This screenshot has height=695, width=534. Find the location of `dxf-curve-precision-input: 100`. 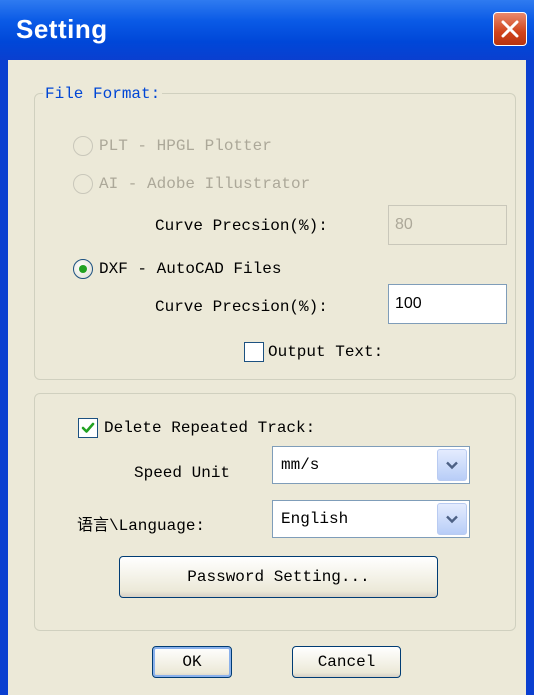

dxf-curve-precision-input: 100 is located at coordinates (447, 304).